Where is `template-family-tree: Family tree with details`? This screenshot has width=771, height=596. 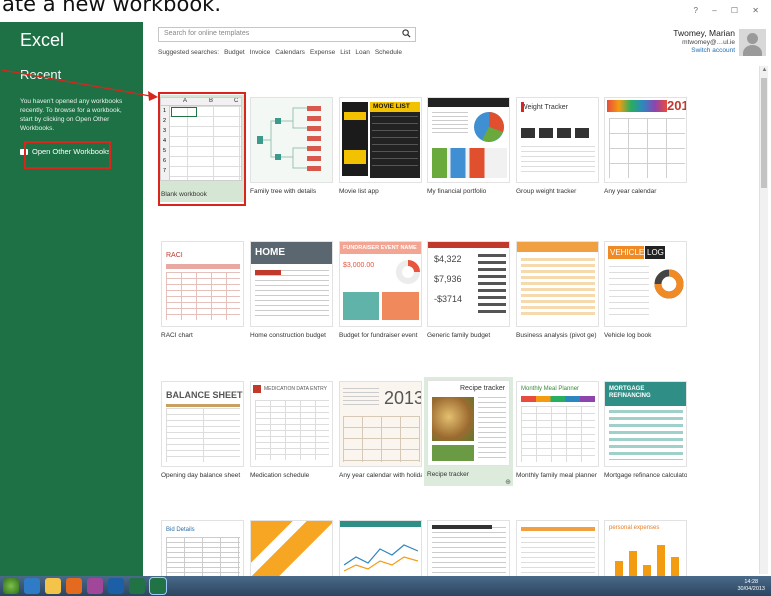 template-family-tree: Family tree with details is located at coordinates (291, 146).